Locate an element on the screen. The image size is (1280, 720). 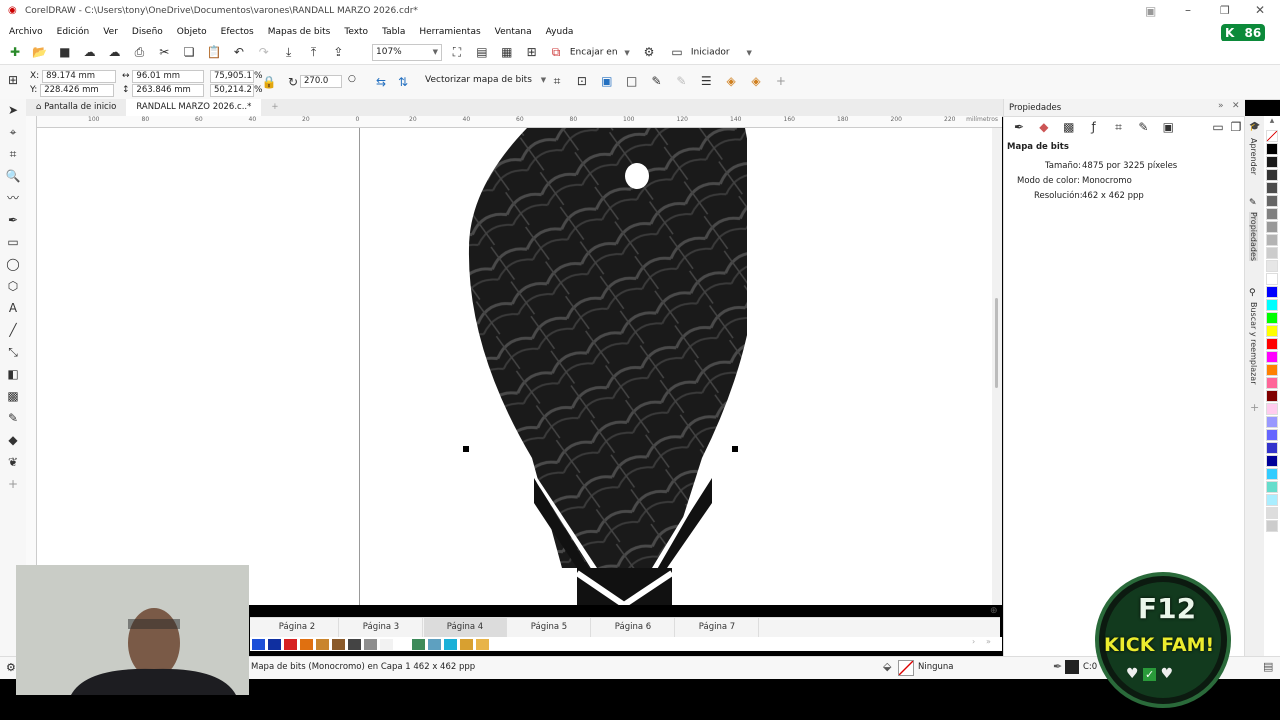
bounding-box-icon: □ is located at coordinates (632, 81).